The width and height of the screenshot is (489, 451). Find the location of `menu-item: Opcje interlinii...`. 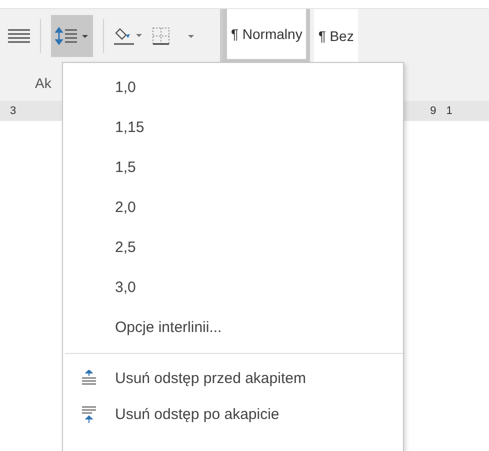

menu-item: Opcje interlinii... is located at coordinates (233, 327).